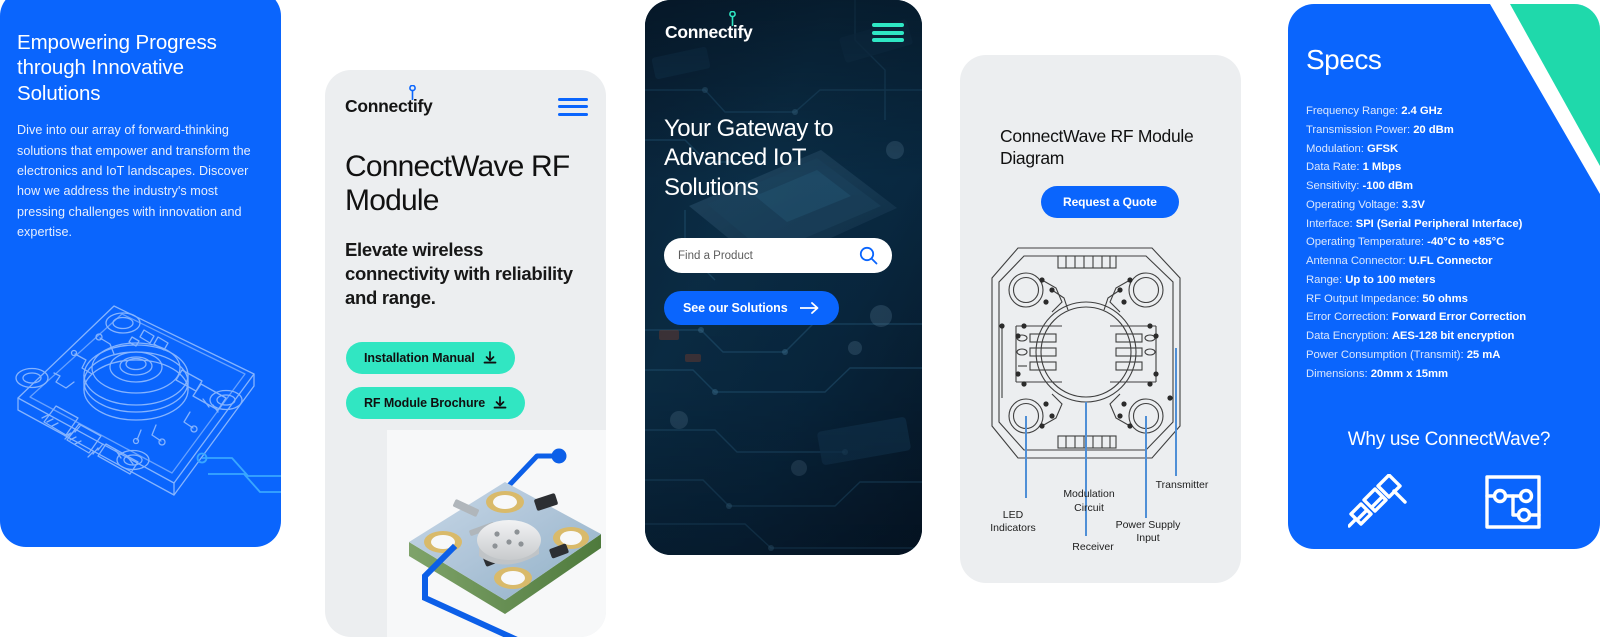  Describe the element at coordinates (1089, 508) in the screenshot. I see `svg-text: Circuit` at that location.